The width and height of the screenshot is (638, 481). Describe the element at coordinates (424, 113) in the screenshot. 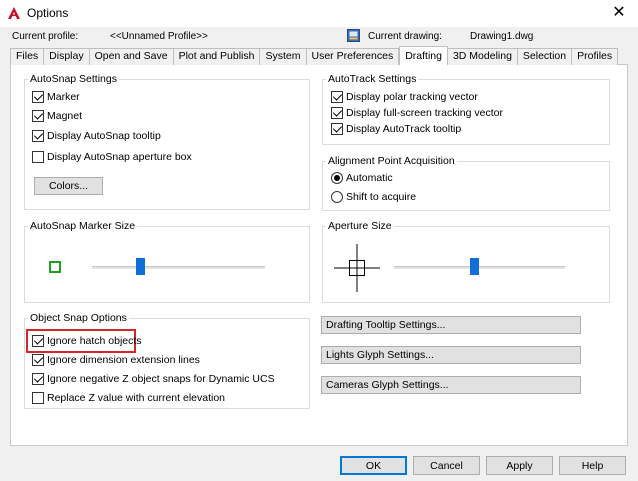

I see `fullscreen-tracking-label: Display full-screen tracking vector` at that location.